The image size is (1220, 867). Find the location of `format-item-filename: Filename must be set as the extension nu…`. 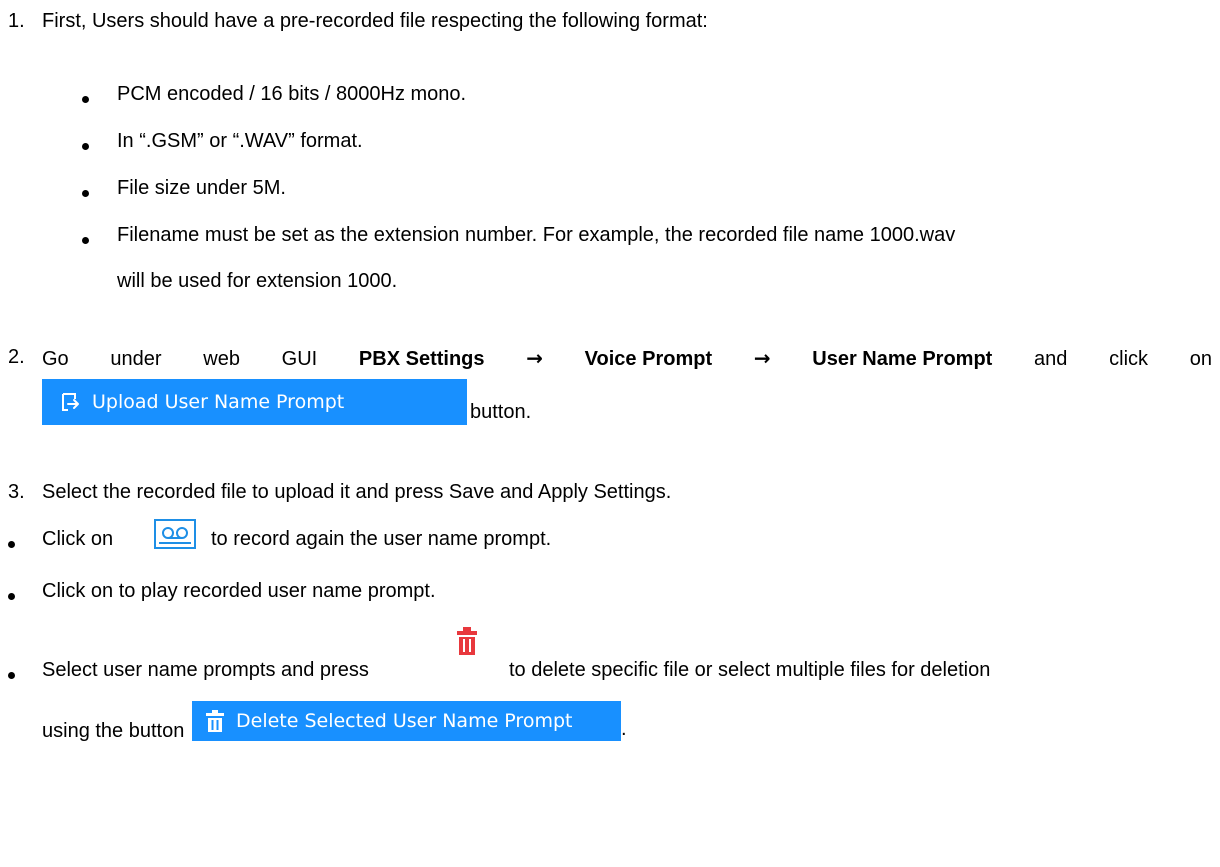

format-item-filename: Filename must be set as the extension nu… is located at coordinates (536, 235).